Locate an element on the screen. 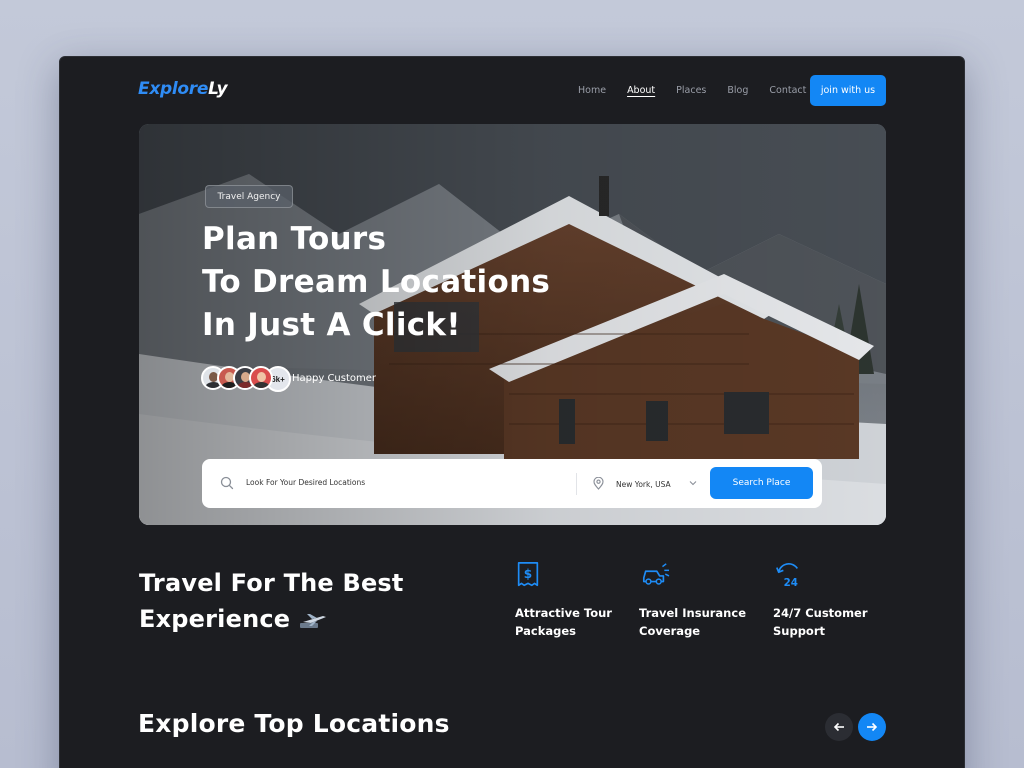 This screenshot has height=768, width=1024. logo: ExploreLy is located at coordinates (183, 89).